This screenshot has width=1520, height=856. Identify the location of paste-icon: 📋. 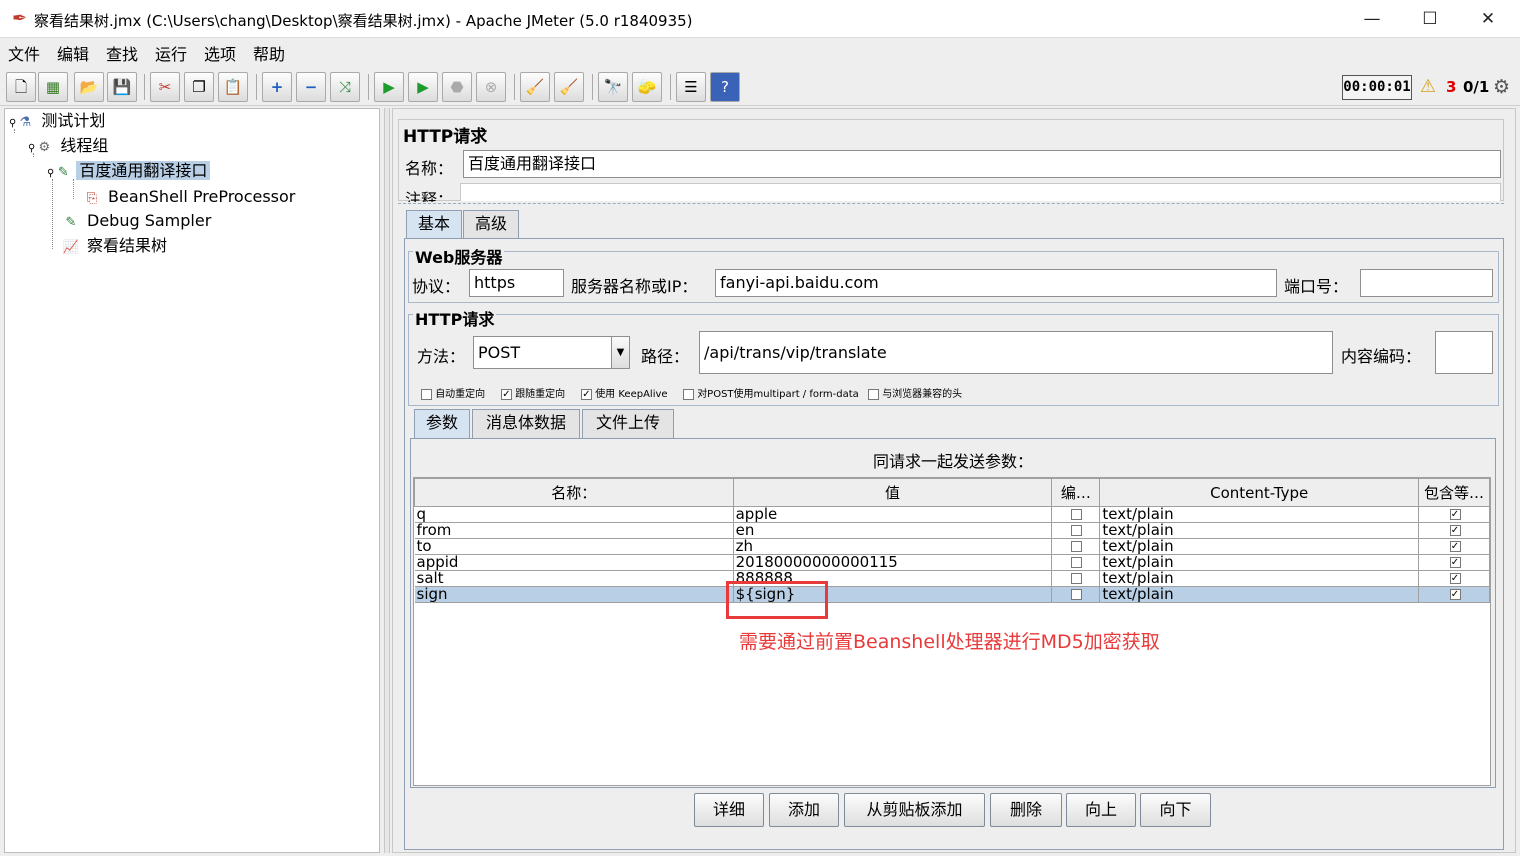
(233, 87).